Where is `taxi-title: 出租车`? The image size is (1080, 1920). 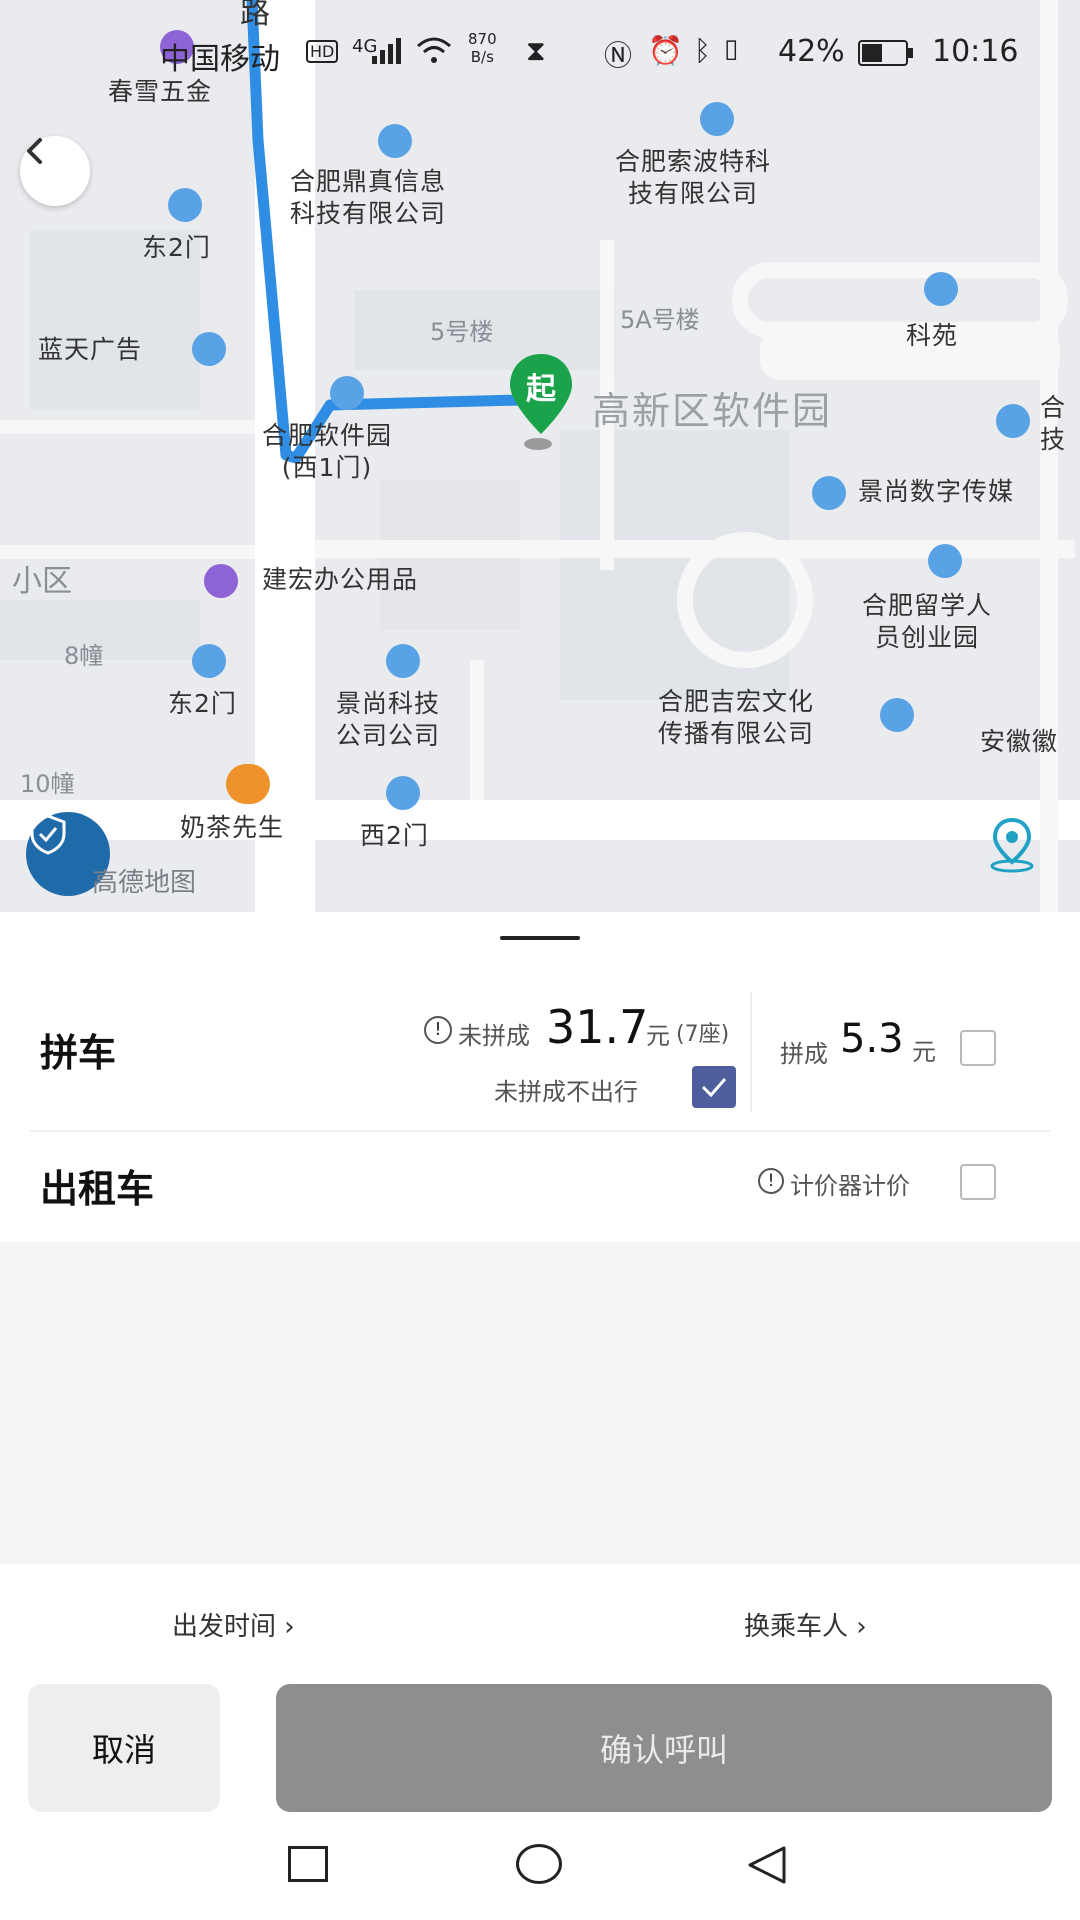 taxi-title: 出租车 is located at coordinates (97, 1189).